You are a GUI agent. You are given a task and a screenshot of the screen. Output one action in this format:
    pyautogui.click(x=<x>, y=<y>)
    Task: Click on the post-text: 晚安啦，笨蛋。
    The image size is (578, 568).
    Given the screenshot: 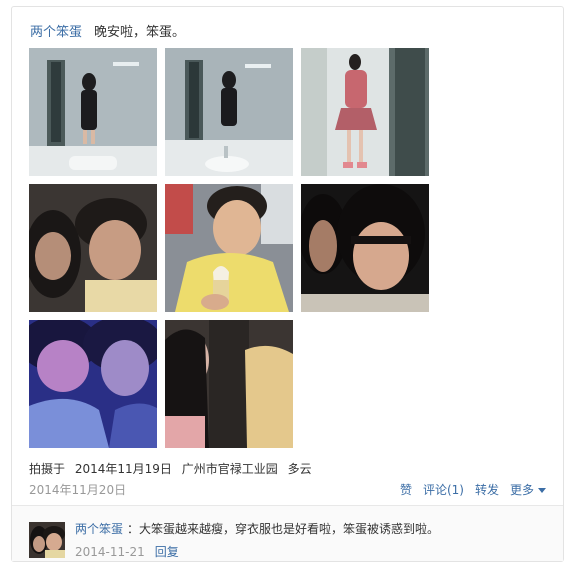 What is the action you would take?
    pyautogui.click(x=140, y=32)
    